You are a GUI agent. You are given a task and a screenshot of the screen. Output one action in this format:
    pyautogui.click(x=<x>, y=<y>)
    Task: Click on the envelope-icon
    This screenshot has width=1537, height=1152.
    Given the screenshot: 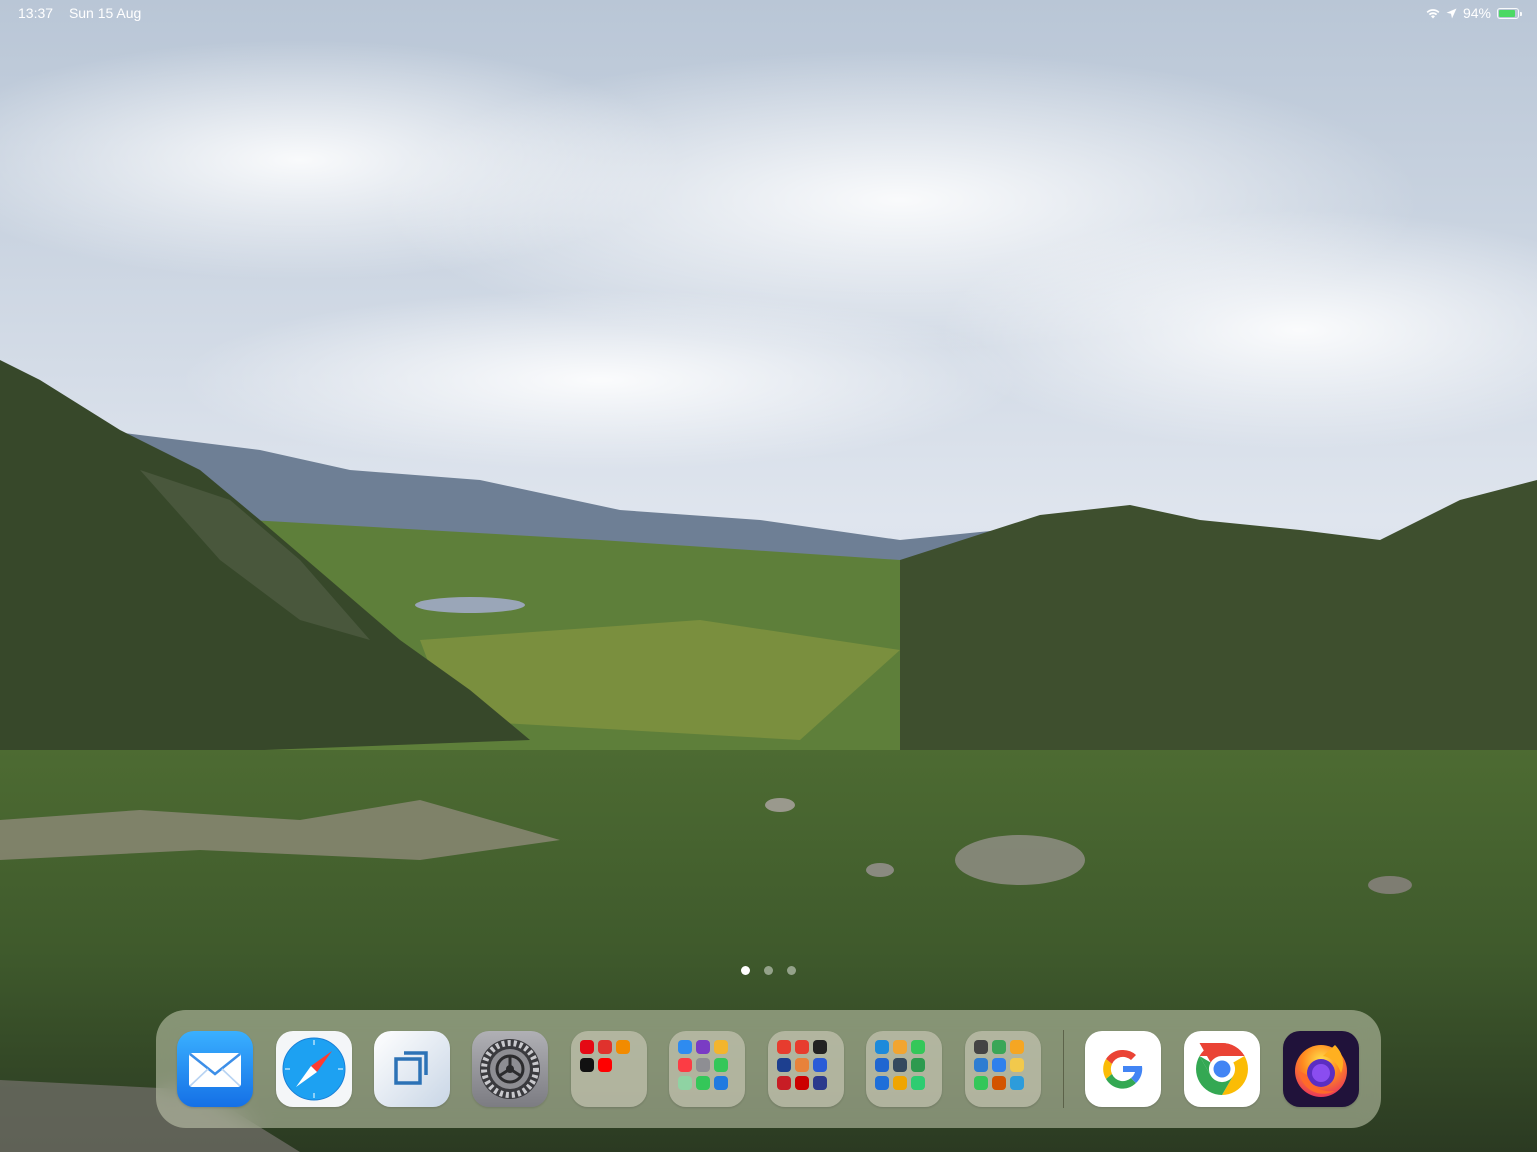 What is the action you would take?
    pyautogui.click(x=215, y=1070)
    